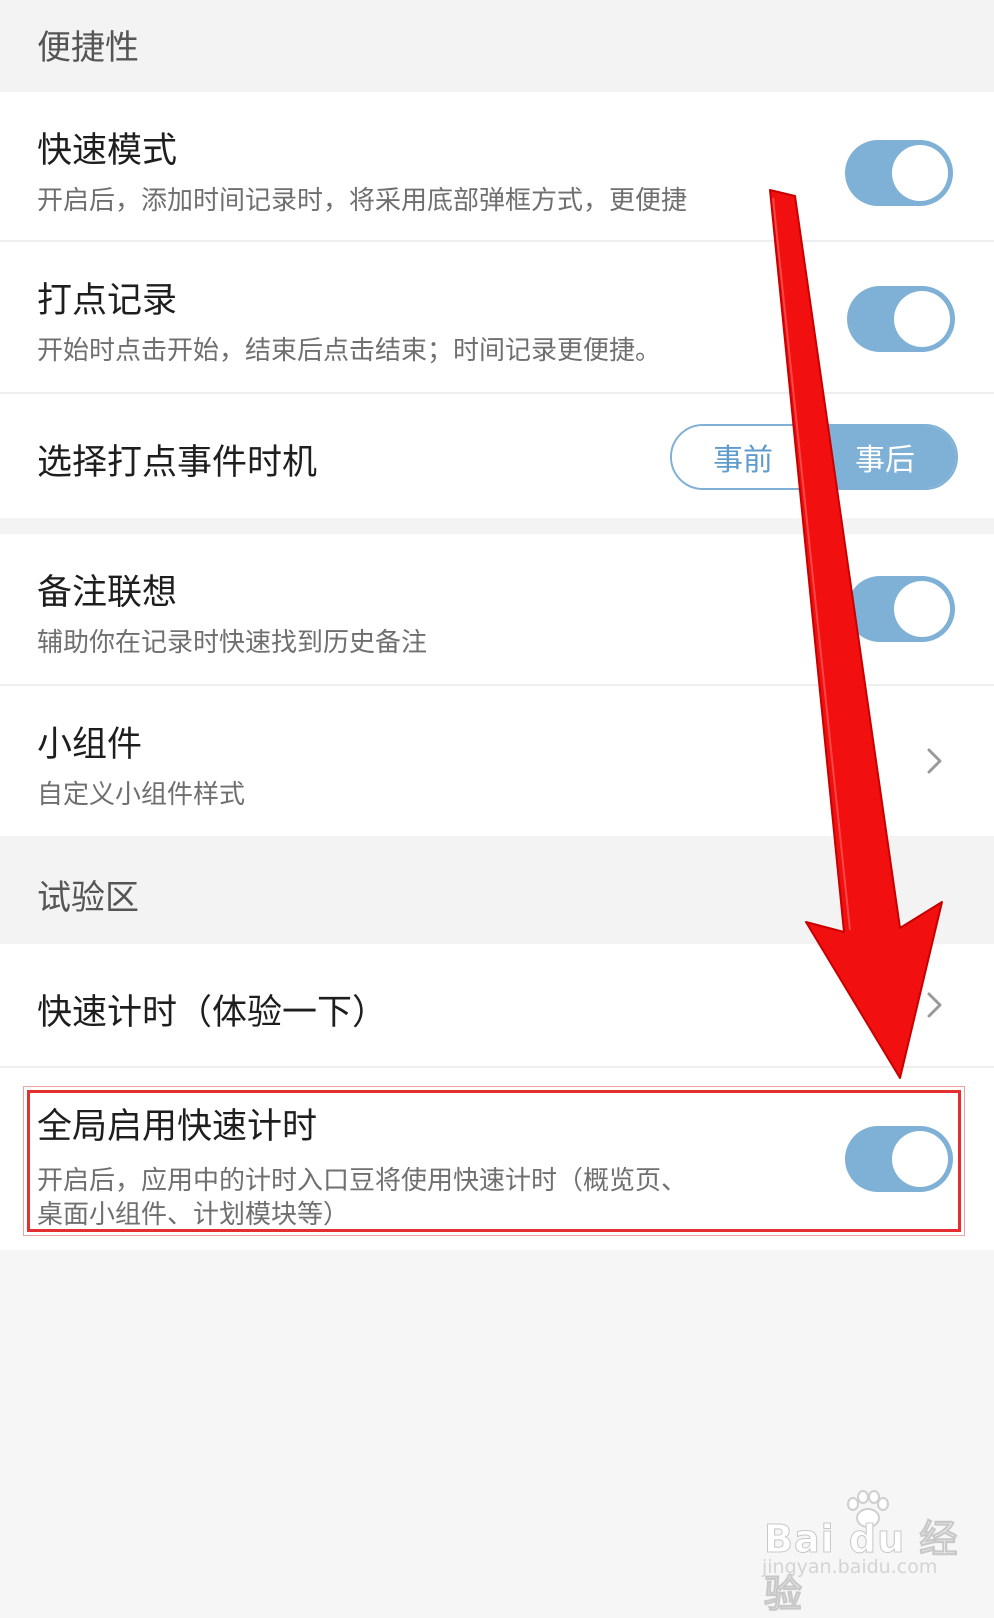 This screenshot has width=994, height=1618. What do you see at coordinates (107, 593) in the screenshot?
I see `setting-title: 备注联想` at bounding box center [107, 593].